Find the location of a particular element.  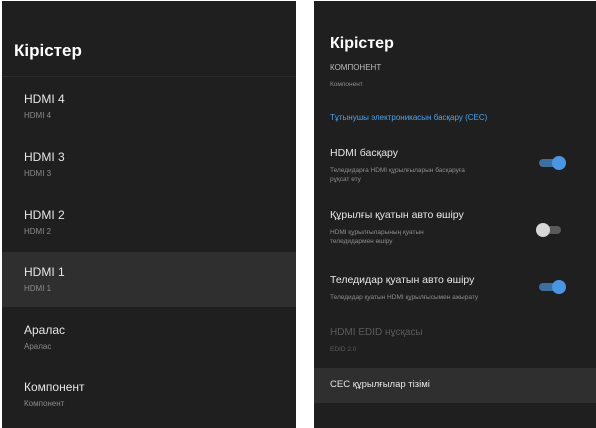

cec-section-header: Тұтынушы электроникасын басқару (CEC) is located at coordinates (409, 117).